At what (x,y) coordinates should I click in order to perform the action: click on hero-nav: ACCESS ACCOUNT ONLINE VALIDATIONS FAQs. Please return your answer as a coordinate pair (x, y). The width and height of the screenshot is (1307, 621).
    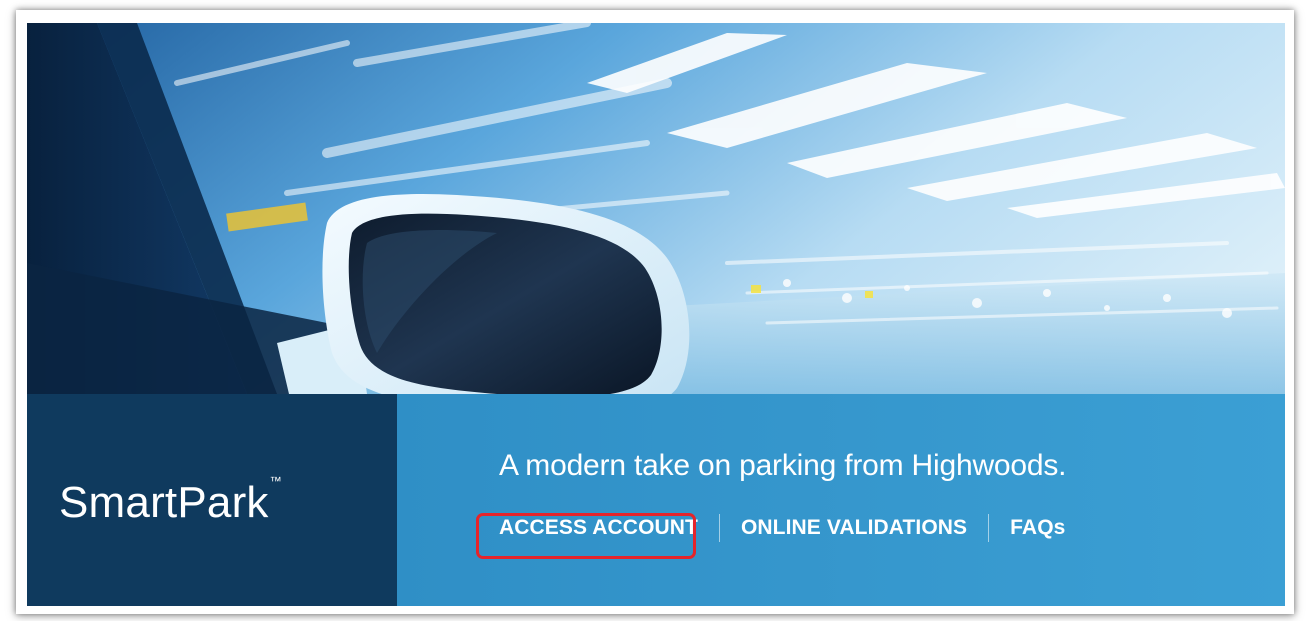
    Looking at the image, I should click on (782, 528).